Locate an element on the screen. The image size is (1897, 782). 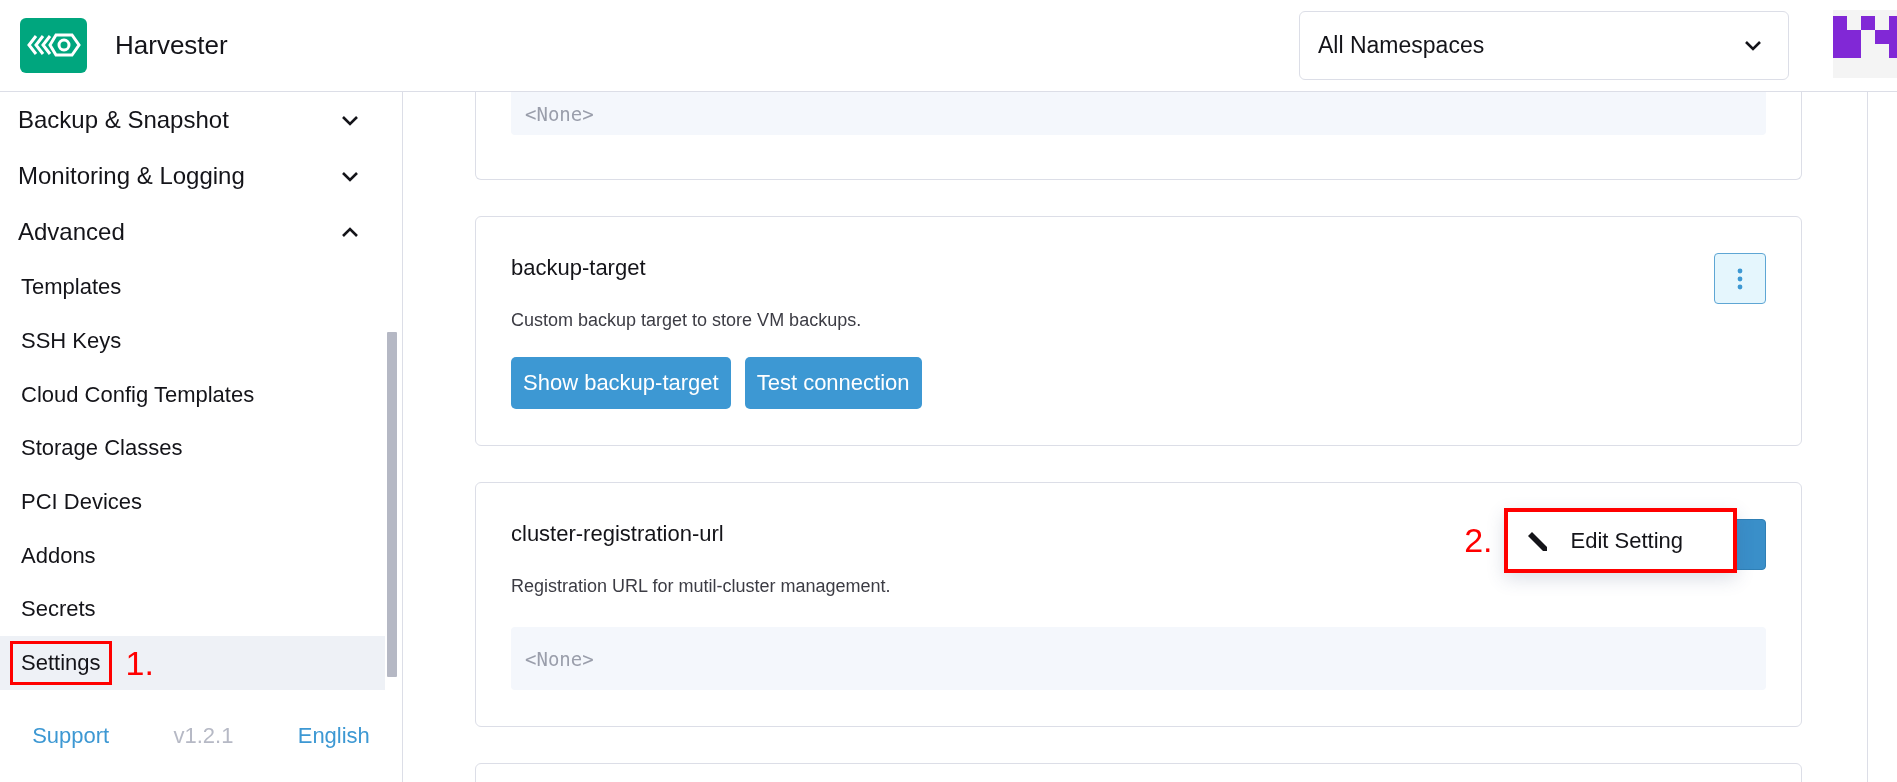
nav-item: SSH Keys is located at coordinates (192, 341).